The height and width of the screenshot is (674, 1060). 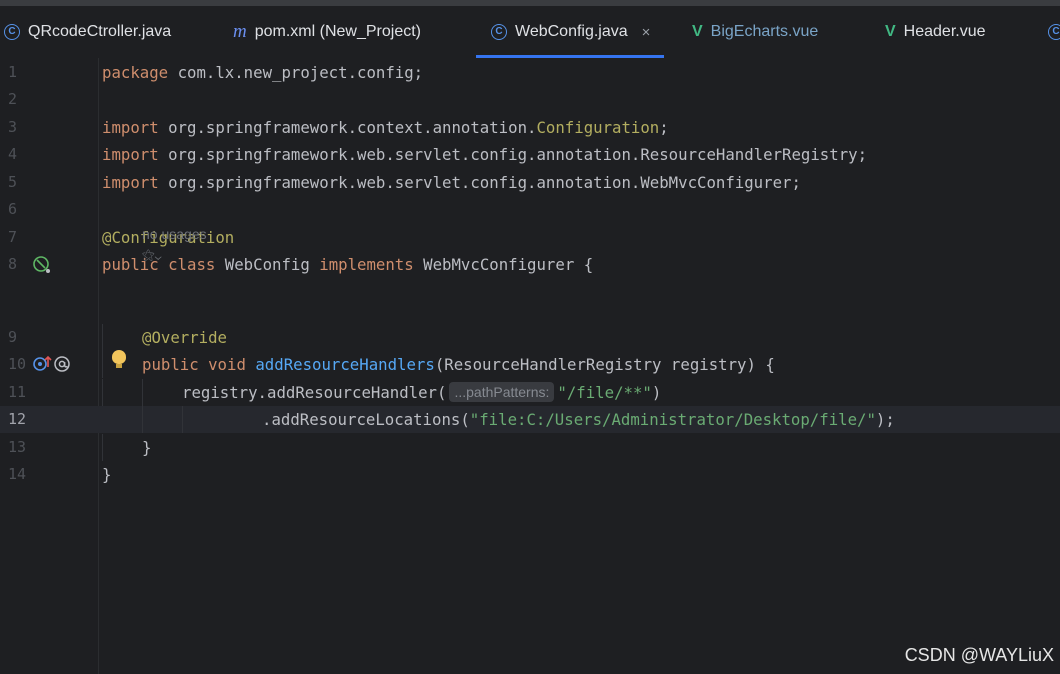 I want to click on line-number: 11, so click(x=17, y=392).